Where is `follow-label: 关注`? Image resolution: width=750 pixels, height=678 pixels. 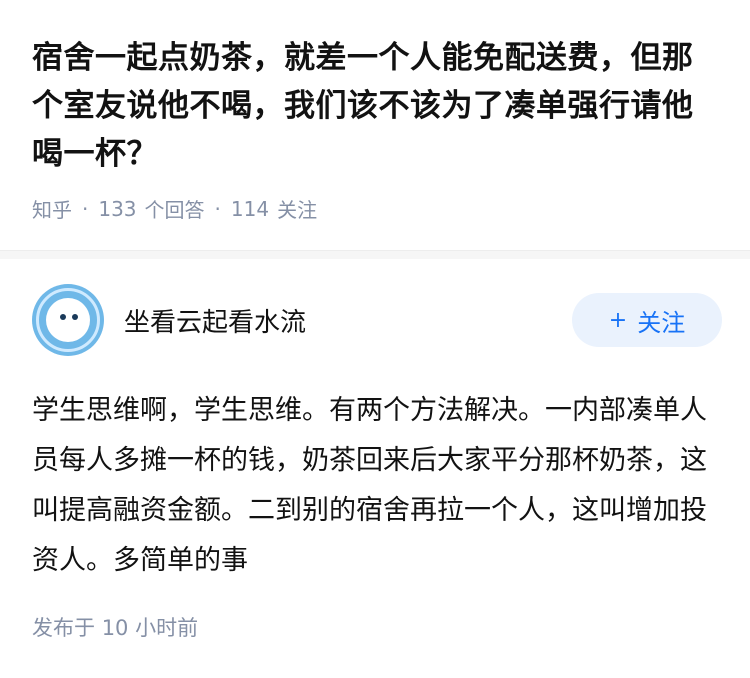
follow-label: 关注 is located at coordinates (661, 322).